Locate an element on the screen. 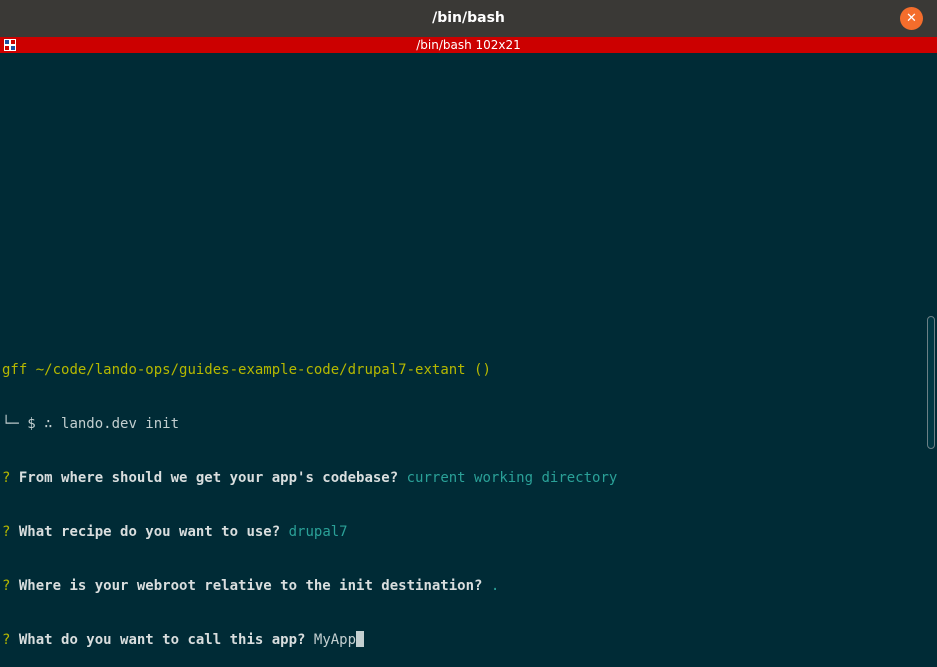 The image size is (937, 667). command-text: lando.dev init is located at coordinates (120, 424).